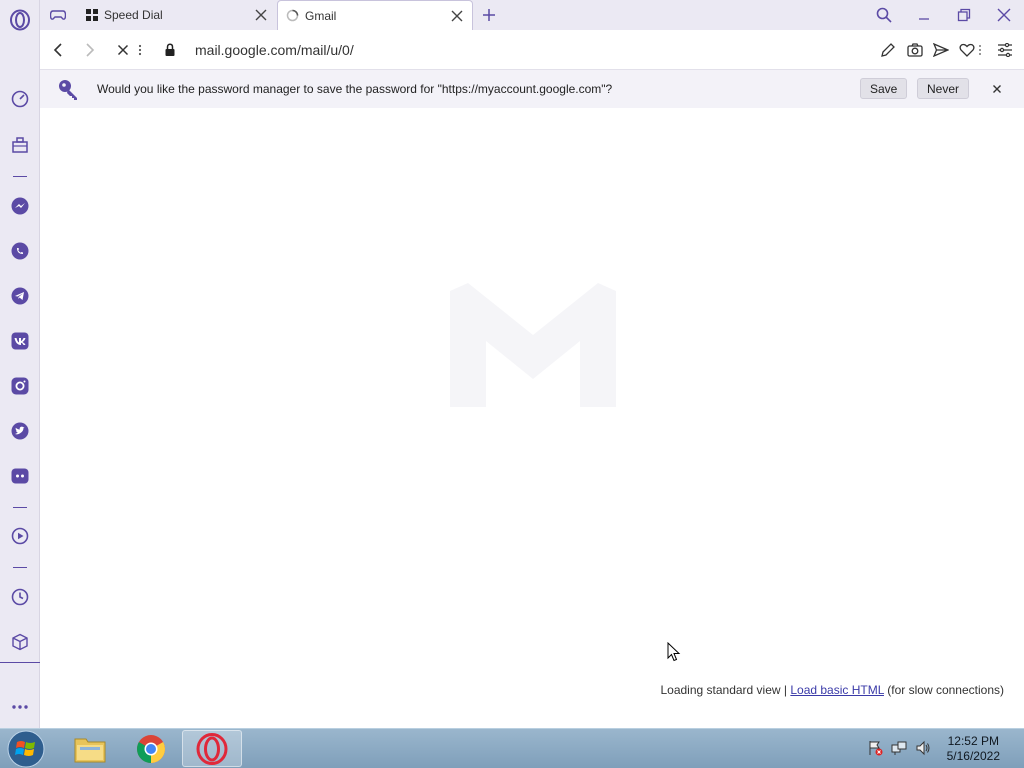 The image size is (1024, 768). Describe the element at coordinates (973, 756) in the screenshot. I see `clock-date: 5/16/2022` at that location.